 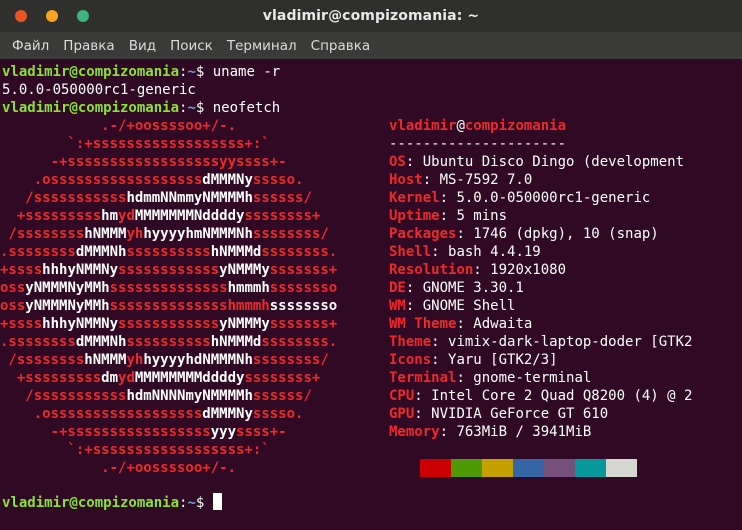 I want to click on info-row: Memory: 763MiB / 3941MiB, so click(x=540, y=432).